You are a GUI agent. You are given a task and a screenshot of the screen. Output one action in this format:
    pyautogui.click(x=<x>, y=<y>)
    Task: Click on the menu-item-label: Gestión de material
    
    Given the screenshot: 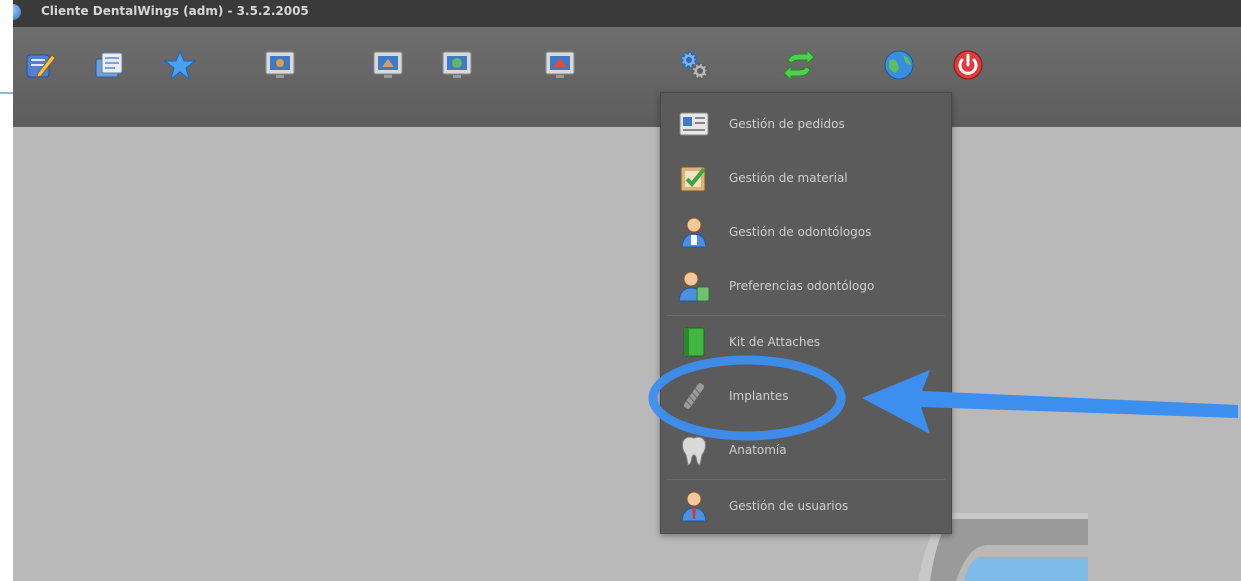 What is the action you would take?
    pyautogui.click(x=788, y=178)
    